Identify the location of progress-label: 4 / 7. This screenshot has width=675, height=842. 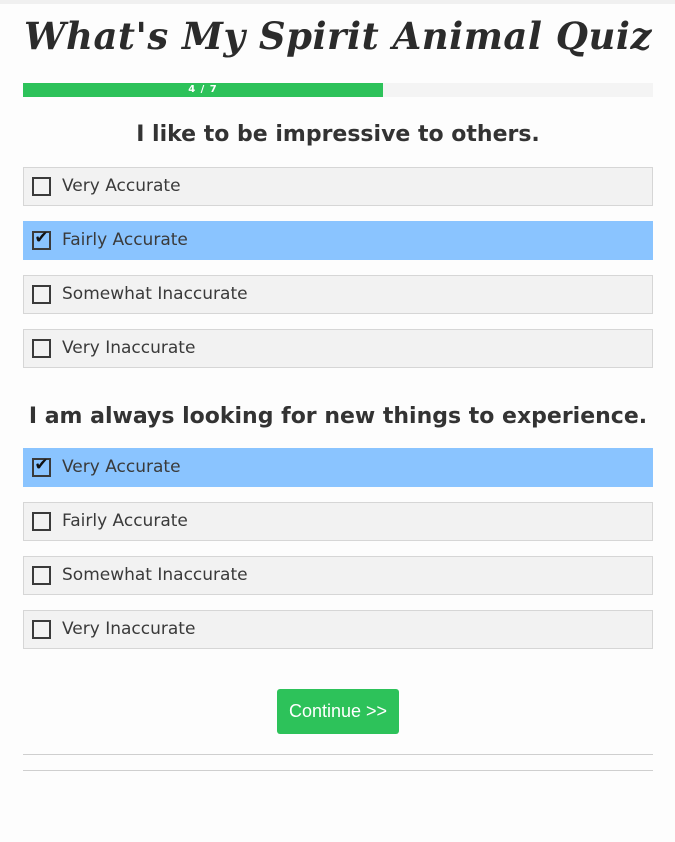
(203, 89).